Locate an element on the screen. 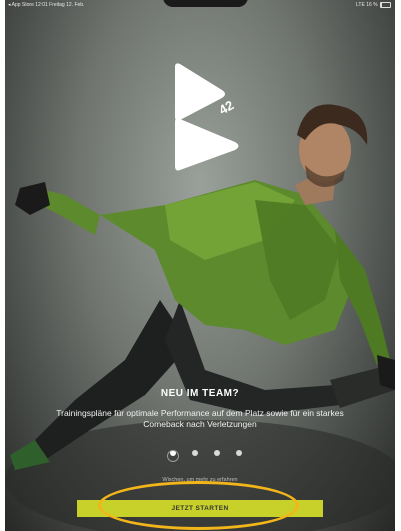  page-indicator is located at coordinates (209, 454).